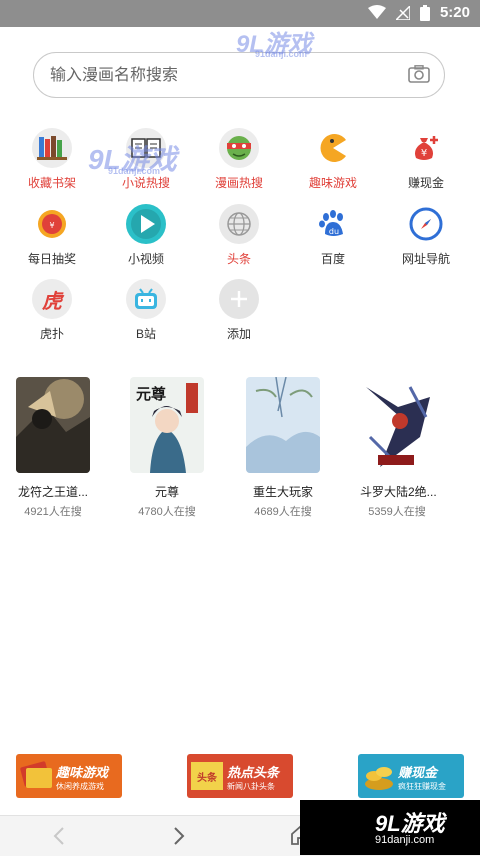 The image size is (480, 856). What do you see at coordinates (402, 12) in the screenshot?
I see `no-signal-icon` at bounding box center [402, 12].